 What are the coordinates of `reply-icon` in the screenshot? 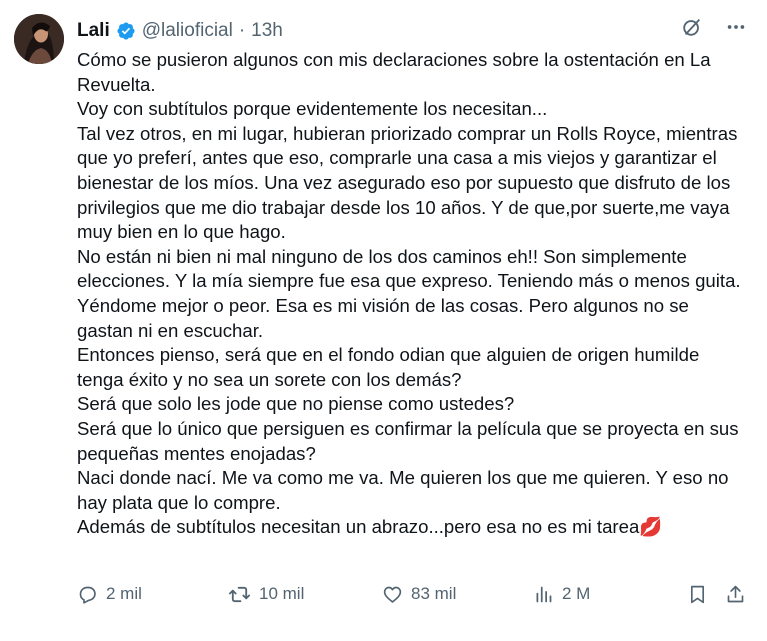 It's located at (87, 594).